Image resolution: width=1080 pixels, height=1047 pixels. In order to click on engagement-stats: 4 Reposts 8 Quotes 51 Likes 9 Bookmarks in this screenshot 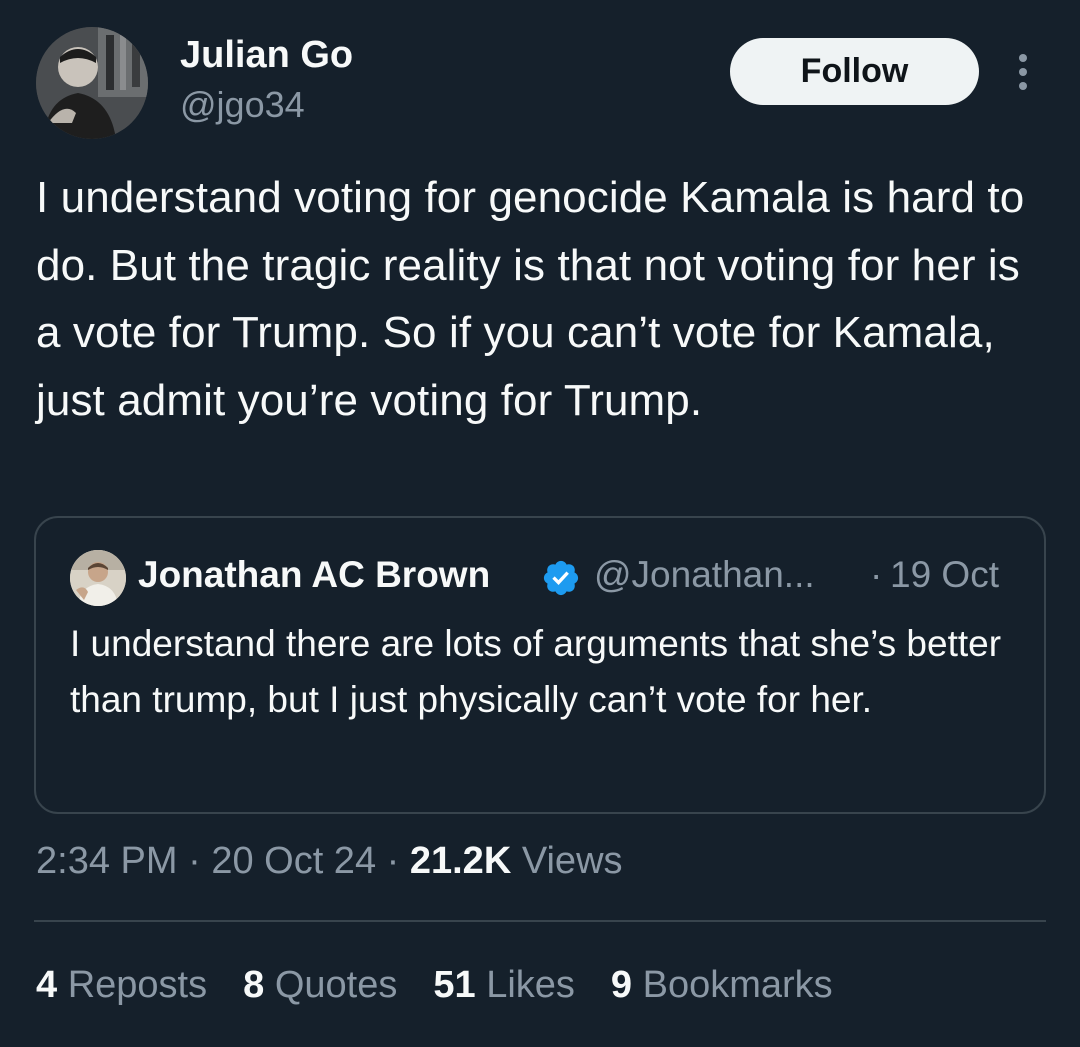, I will do `click(452, 985)`.